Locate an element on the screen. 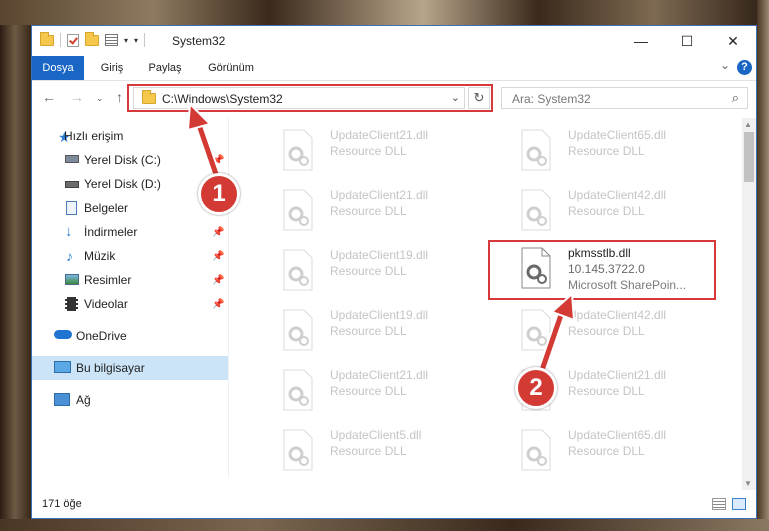 The height and width of the screenshot is (531, 769). step-badge-2: 2 is located at coordinates (536, 388).